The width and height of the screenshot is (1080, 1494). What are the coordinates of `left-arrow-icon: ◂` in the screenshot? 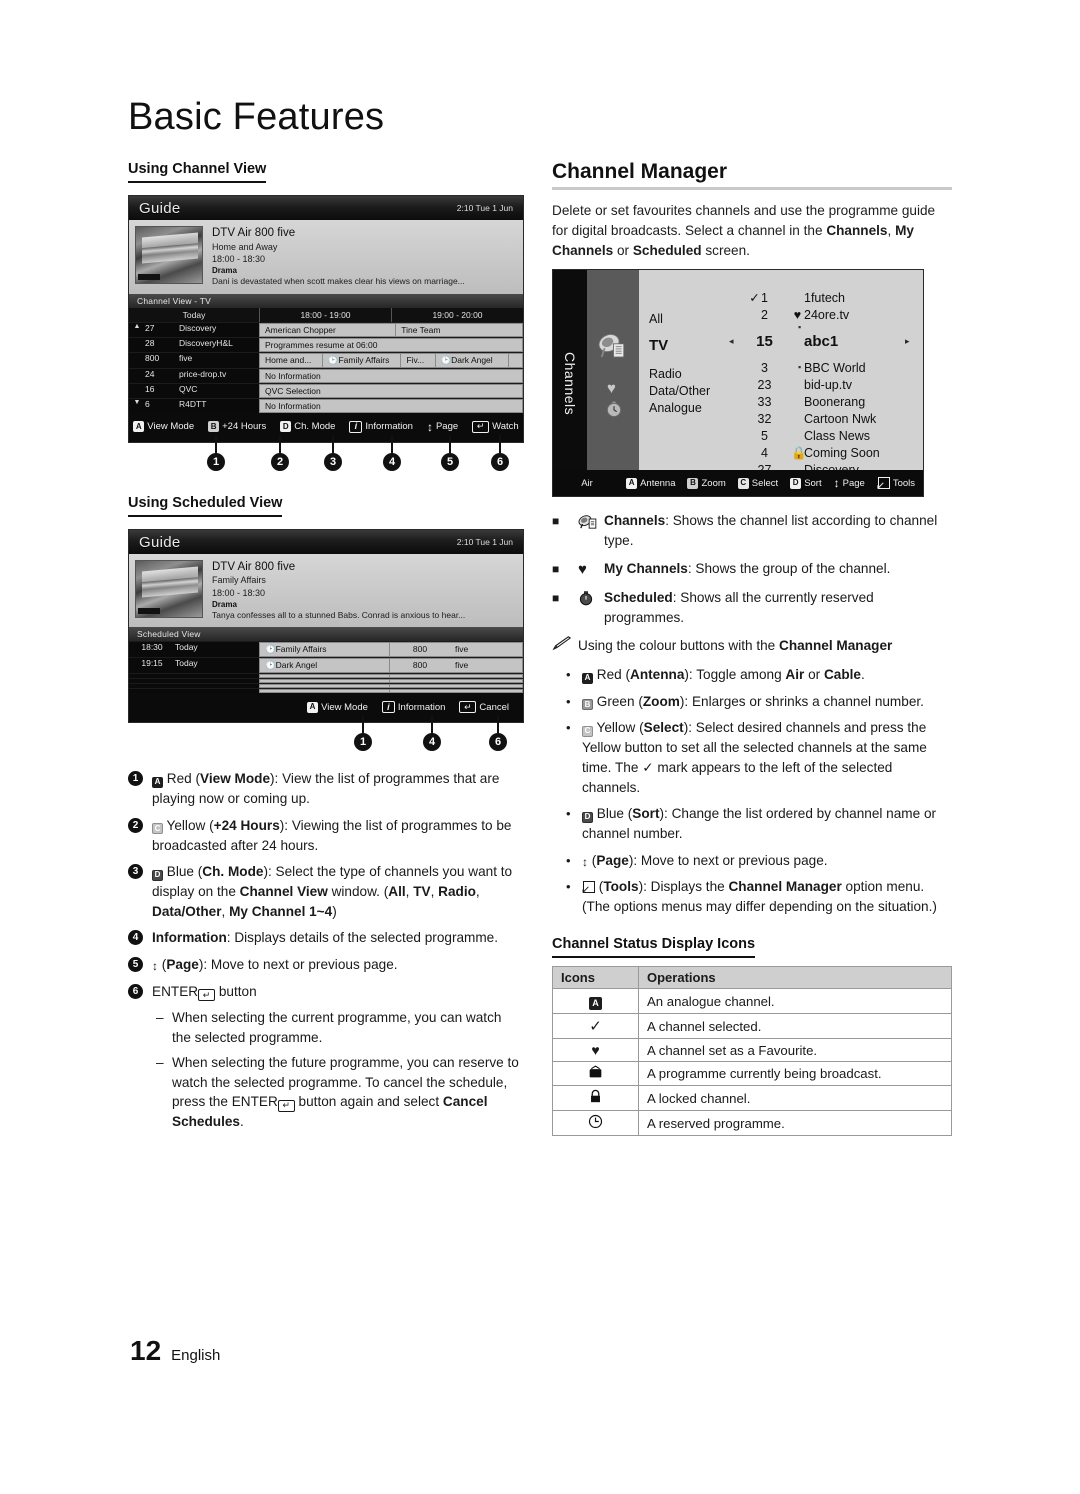 It's located at (731, 341).